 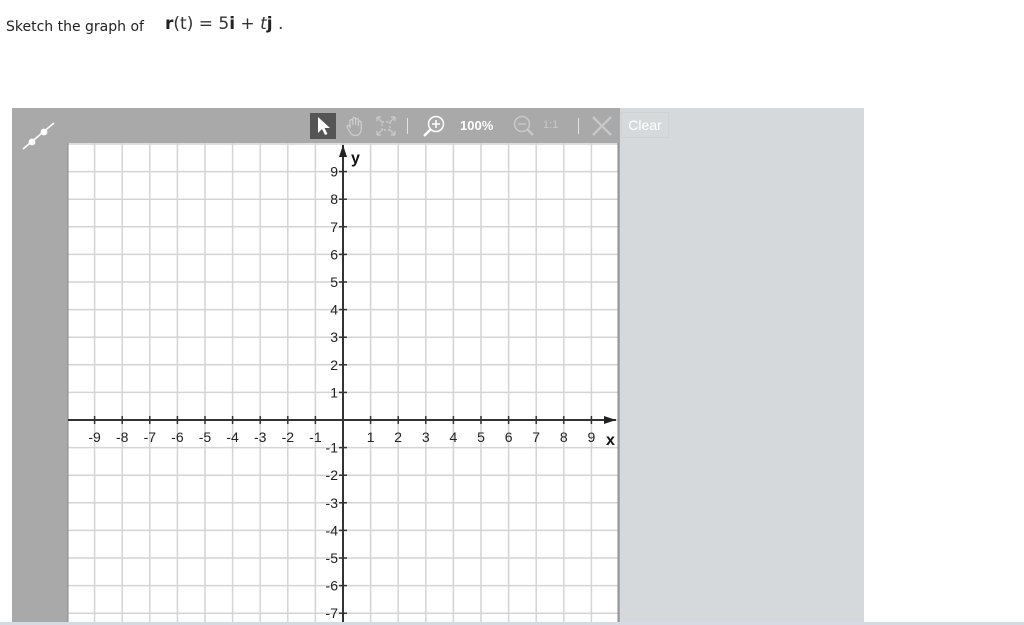 I want to click on formula-t: t, so click(x=263, y=24).